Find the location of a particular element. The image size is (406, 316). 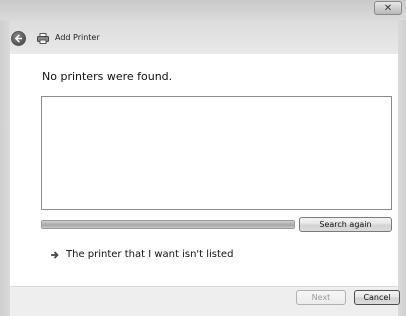

printer-not-listed-link: The printer that I want isn't listed is located at coordinates (141, 254).